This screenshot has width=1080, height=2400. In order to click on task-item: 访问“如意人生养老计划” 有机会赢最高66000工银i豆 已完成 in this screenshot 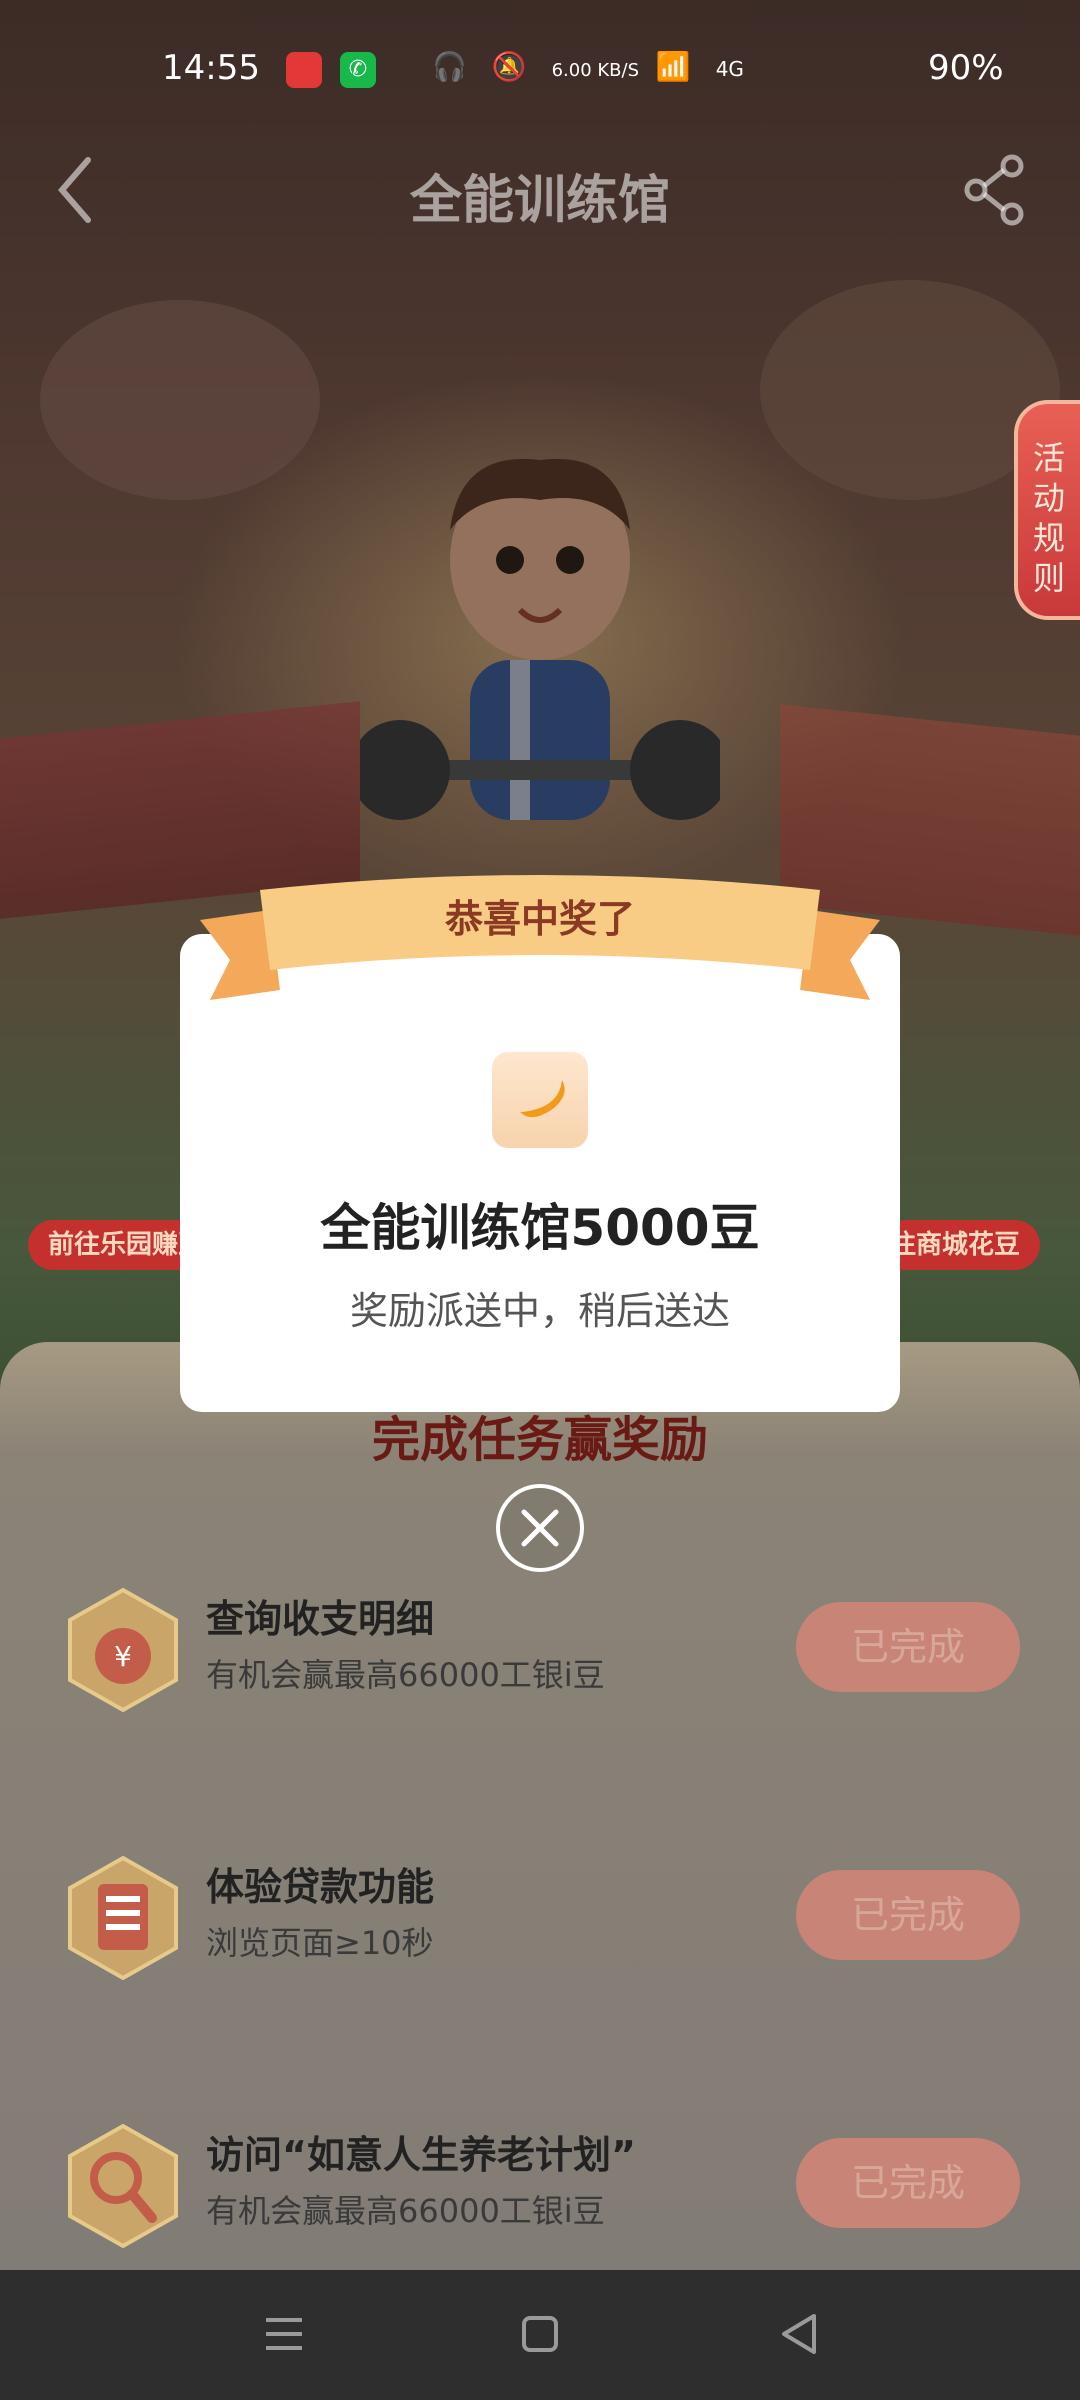, I will do `click(540, 2194)`.